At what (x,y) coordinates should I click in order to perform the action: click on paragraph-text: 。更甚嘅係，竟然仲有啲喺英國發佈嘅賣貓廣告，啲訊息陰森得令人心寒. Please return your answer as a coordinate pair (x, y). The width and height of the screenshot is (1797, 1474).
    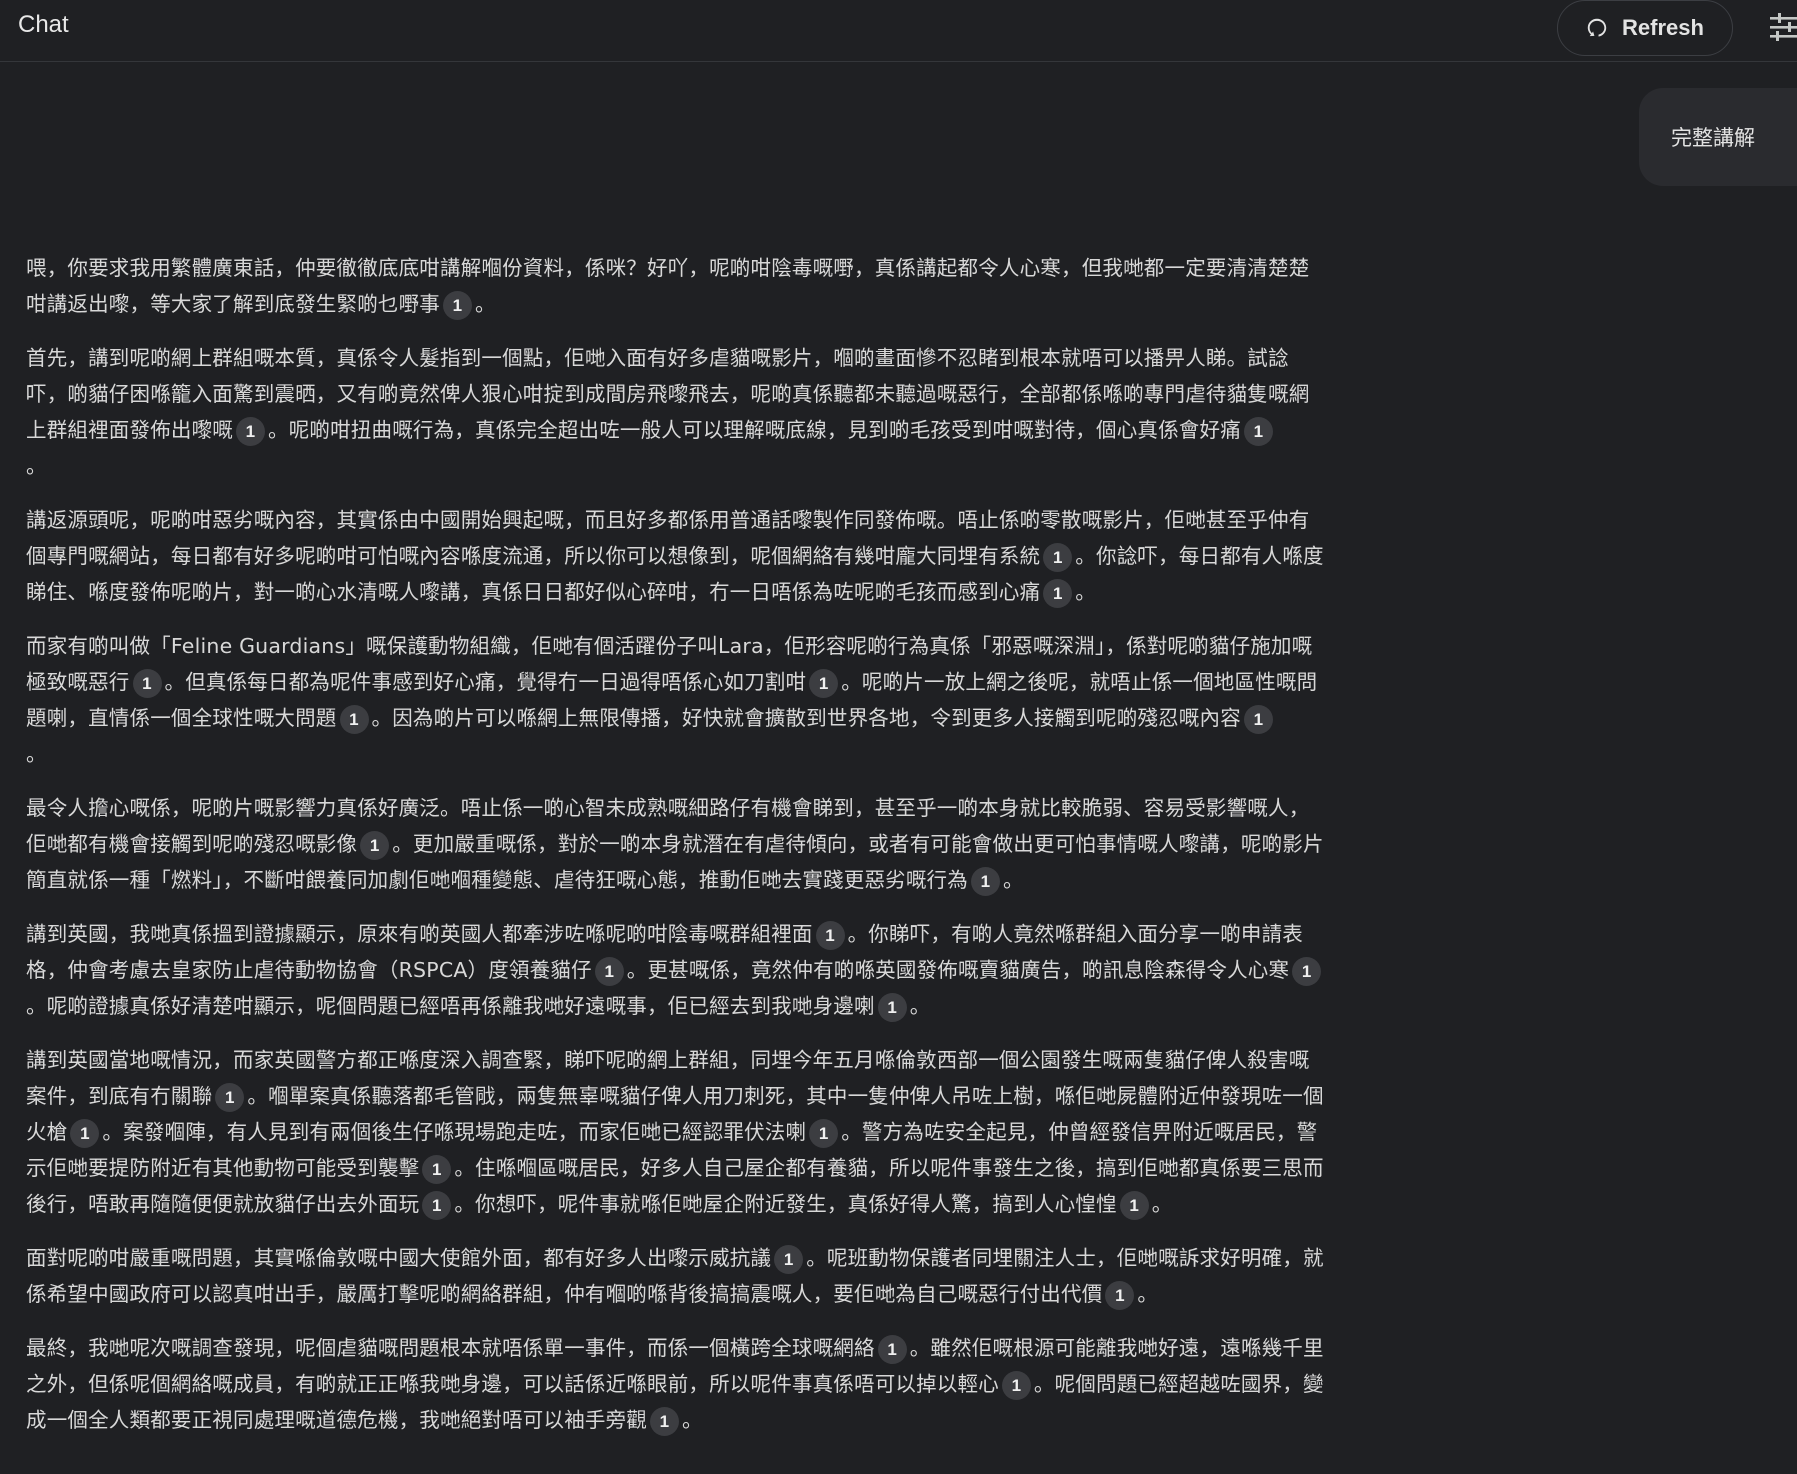
    Looking at the image, I should click on (958, 970).